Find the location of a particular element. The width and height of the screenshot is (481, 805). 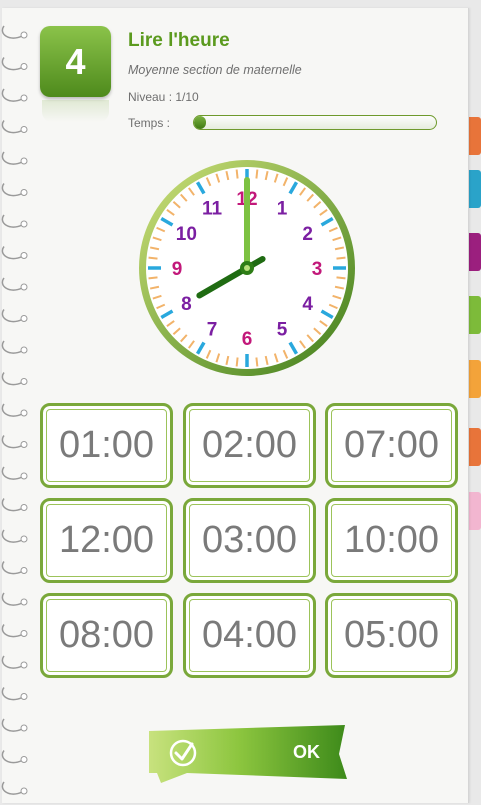

clock-number: 9 is located at coordinates (177, 269).